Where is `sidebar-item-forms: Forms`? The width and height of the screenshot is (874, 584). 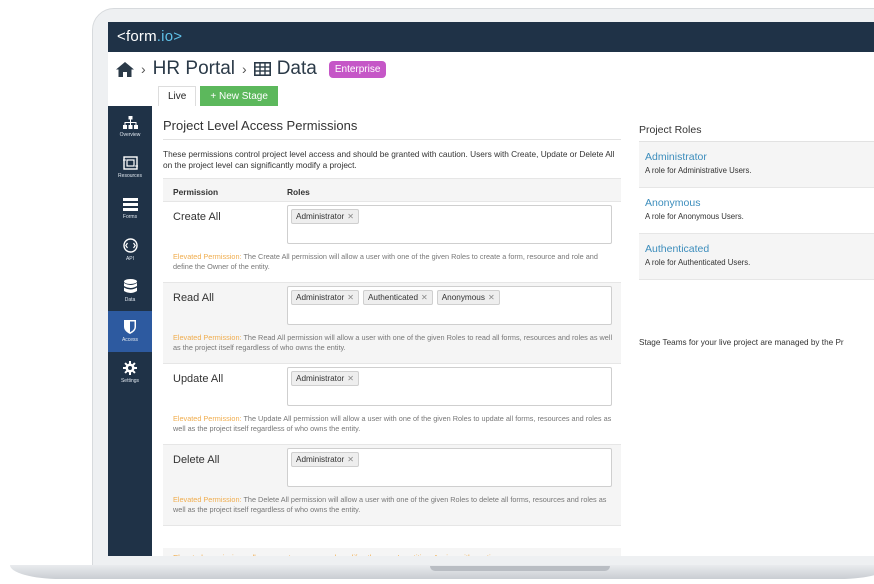
sidebar-item-forms: Forms is located at coordinates (130, 208).